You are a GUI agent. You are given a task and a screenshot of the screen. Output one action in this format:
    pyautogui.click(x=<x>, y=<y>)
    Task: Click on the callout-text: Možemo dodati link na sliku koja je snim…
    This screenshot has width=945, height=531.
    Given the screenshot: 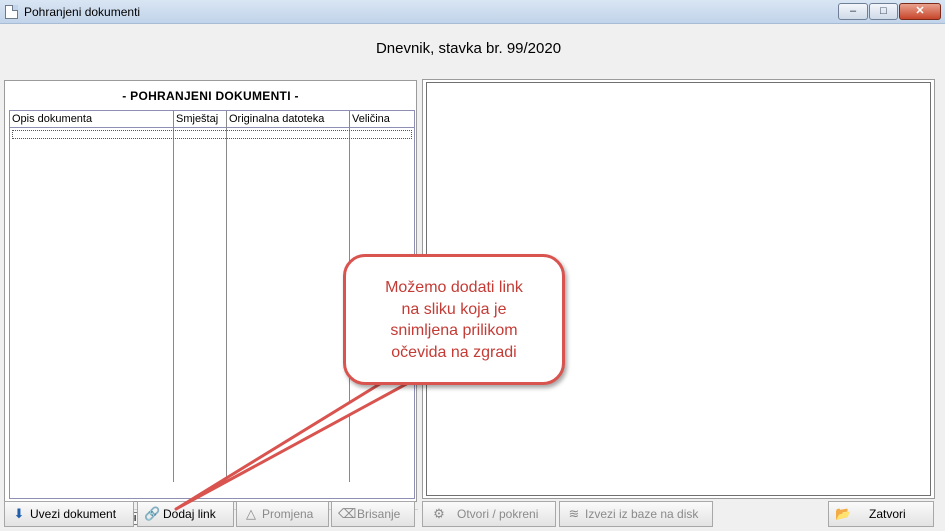 What is the action you would take?
    pyautogui.click(x=454, y=320)
    